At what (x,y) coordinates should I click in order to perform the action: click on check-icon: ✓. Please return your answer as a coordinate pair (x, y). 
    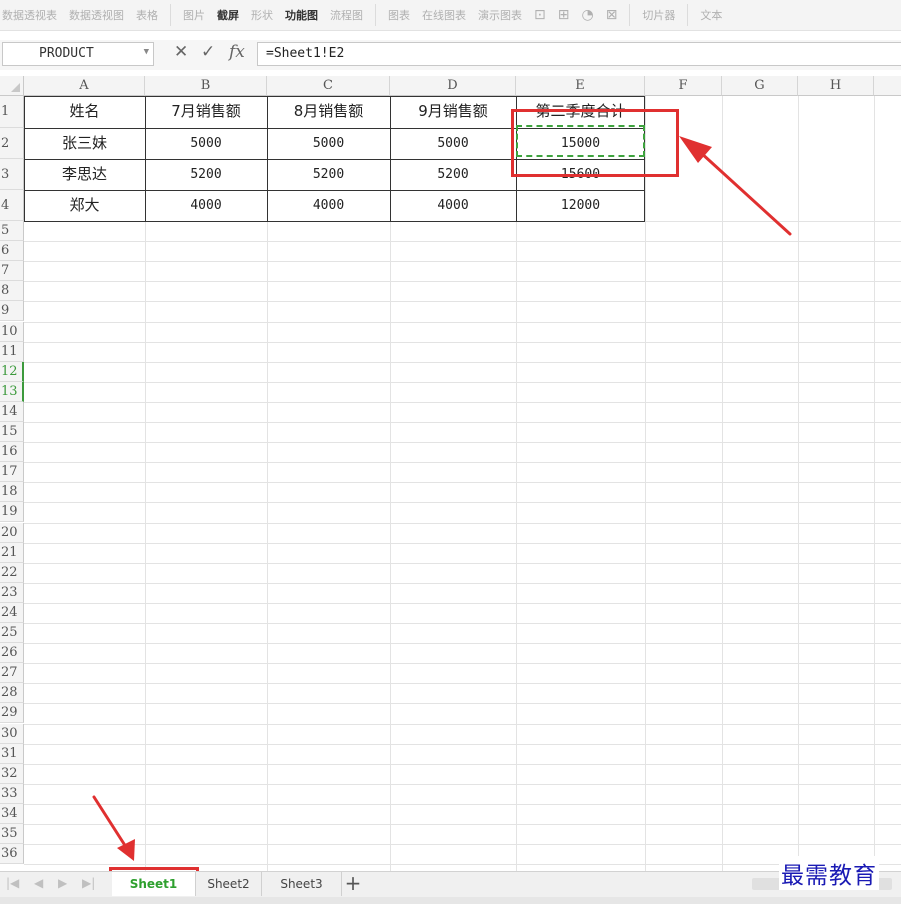
    Looking at the image, I should click on (208, 52).